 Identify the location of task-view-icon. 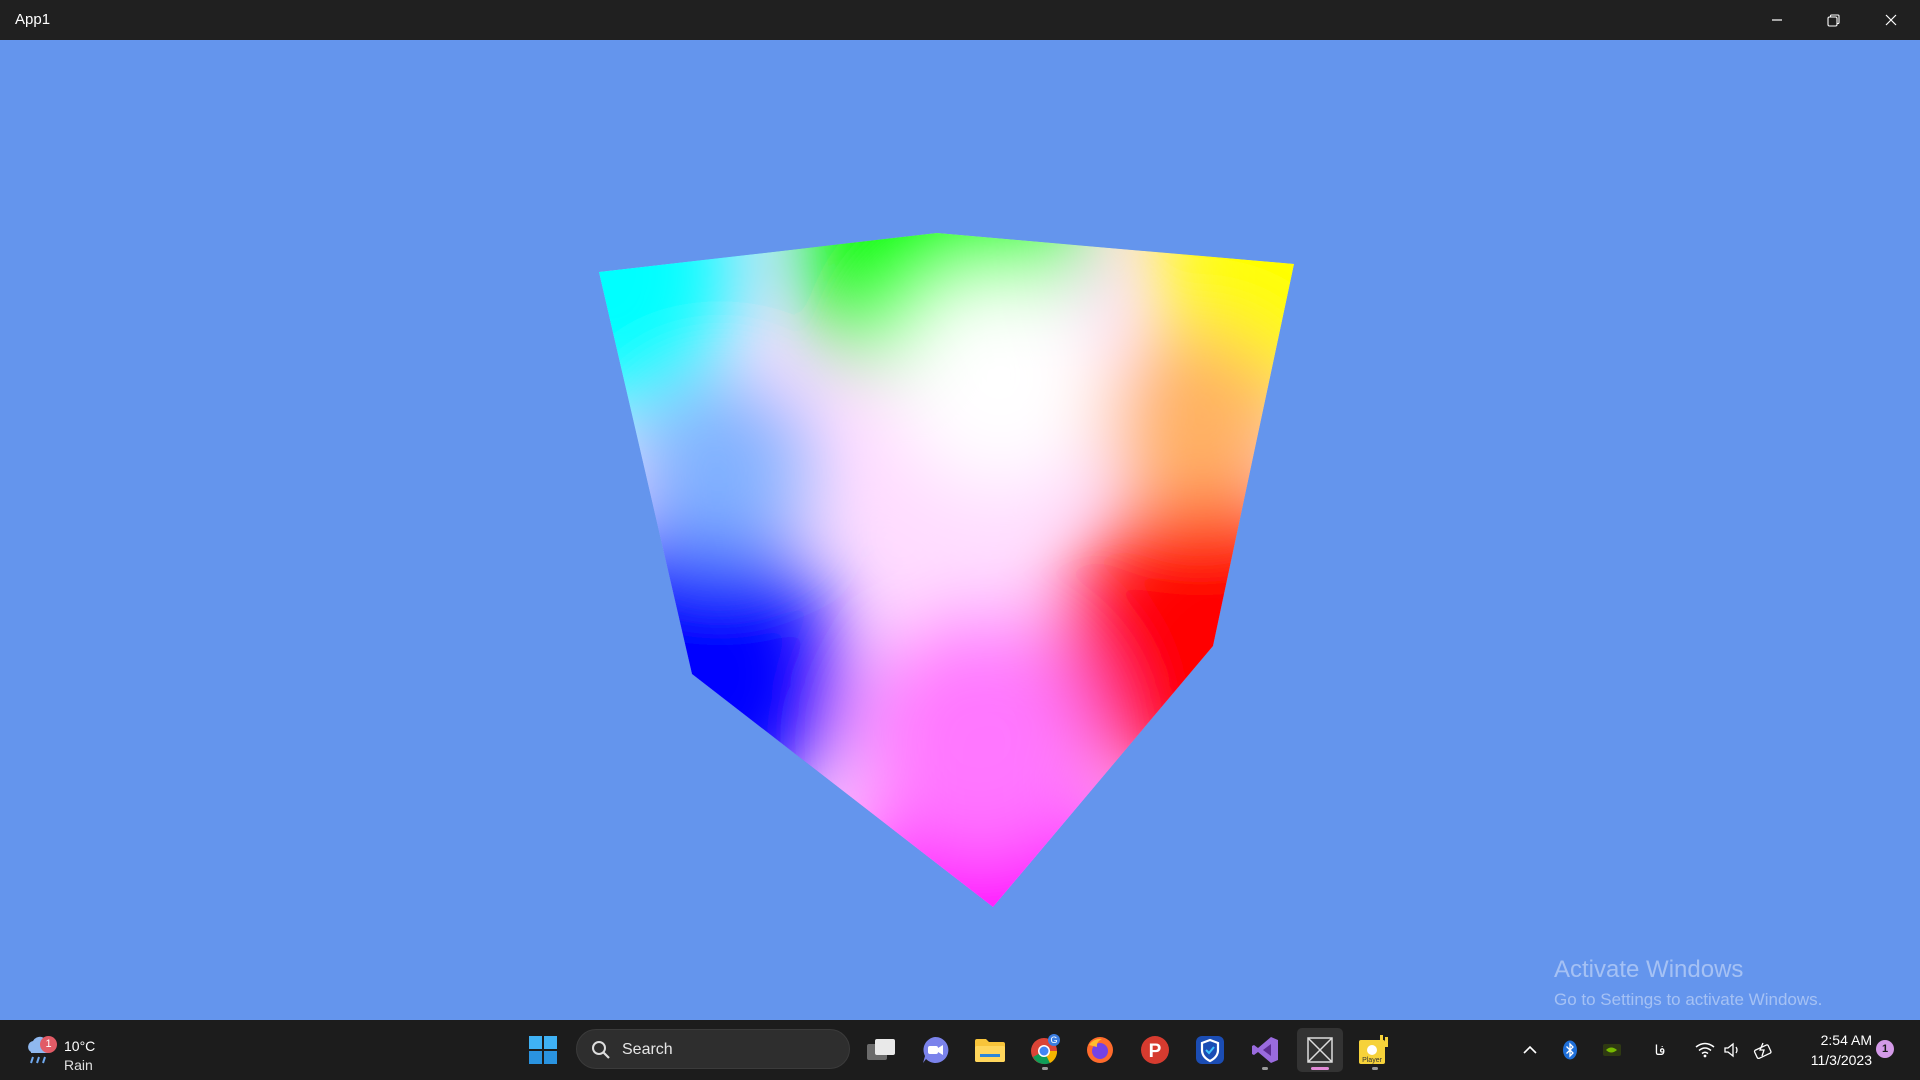
(881, 1049).